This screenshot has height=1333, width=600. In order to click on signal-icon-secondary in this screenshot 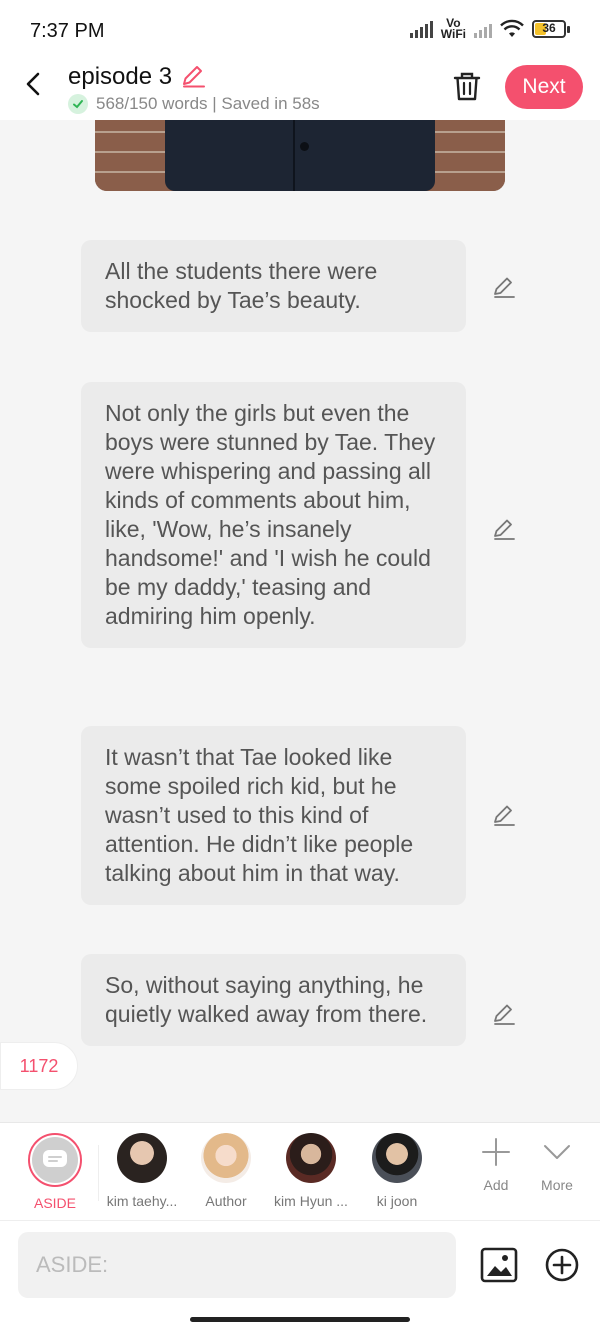, I will do `click(483, 29)`.